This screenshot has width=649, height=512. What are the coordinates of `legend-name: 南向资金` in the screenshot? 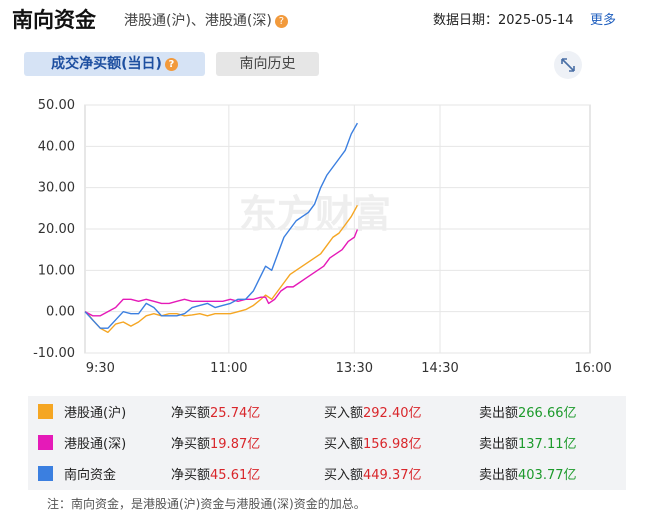 It's located at (90, 475).